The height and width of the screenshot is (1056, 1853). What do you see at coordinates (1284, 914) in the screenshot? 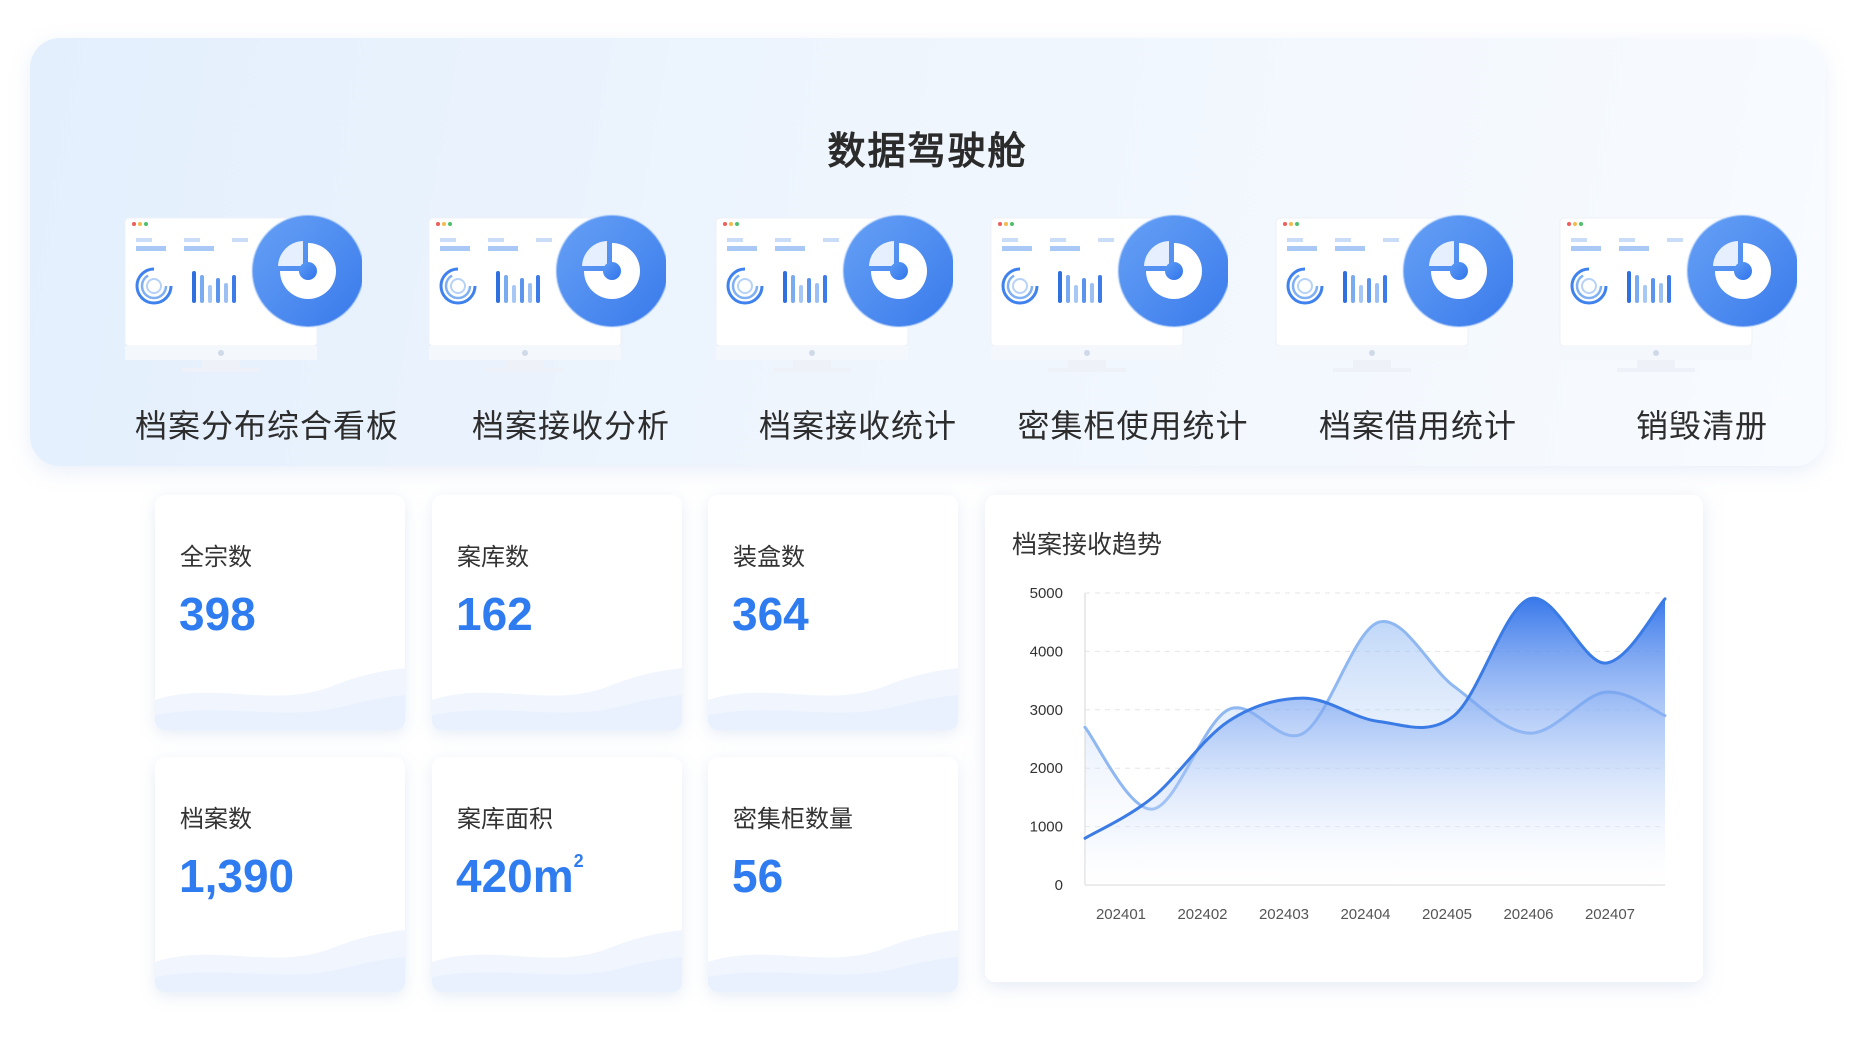
I see `x-tick-label: 202403` at bounding box center [1284, 914].